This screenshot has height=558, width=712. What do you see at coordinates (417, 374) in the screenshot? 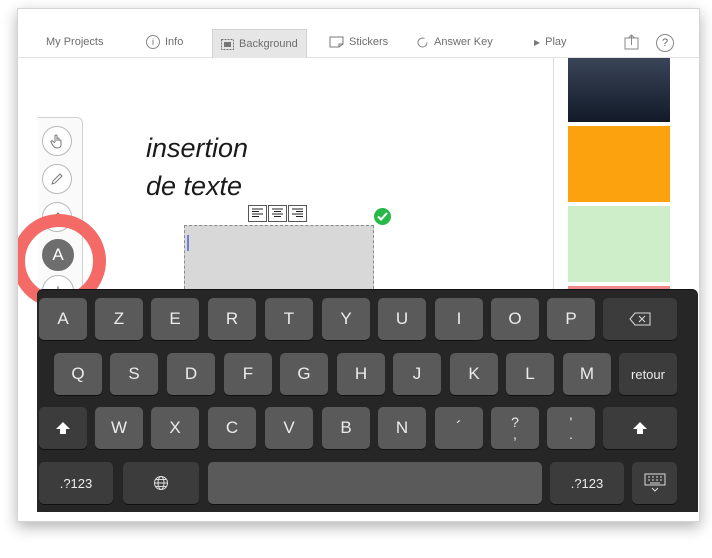
I see `key-j: J` at bounding box center [417, 374].